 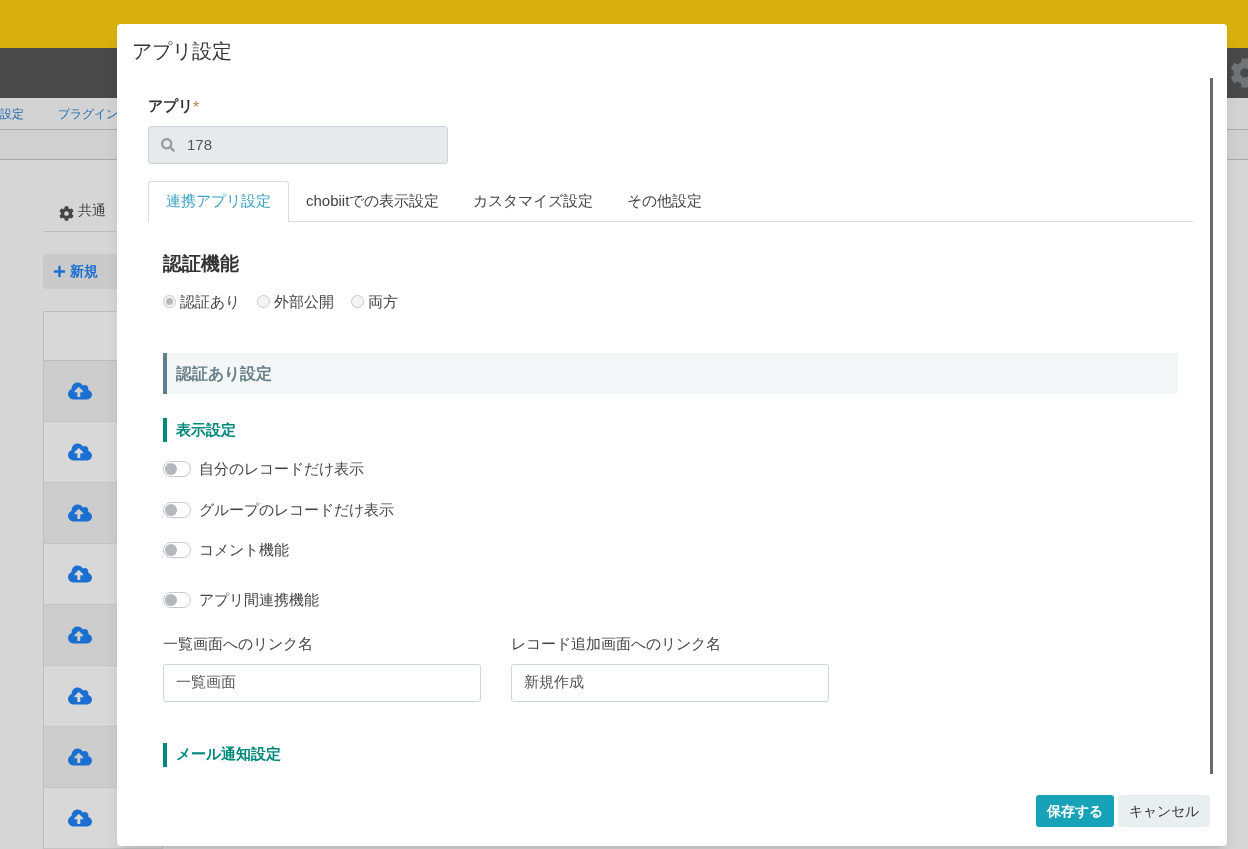 I want to click on field-label: アプリ, so click(x=170, y=106).